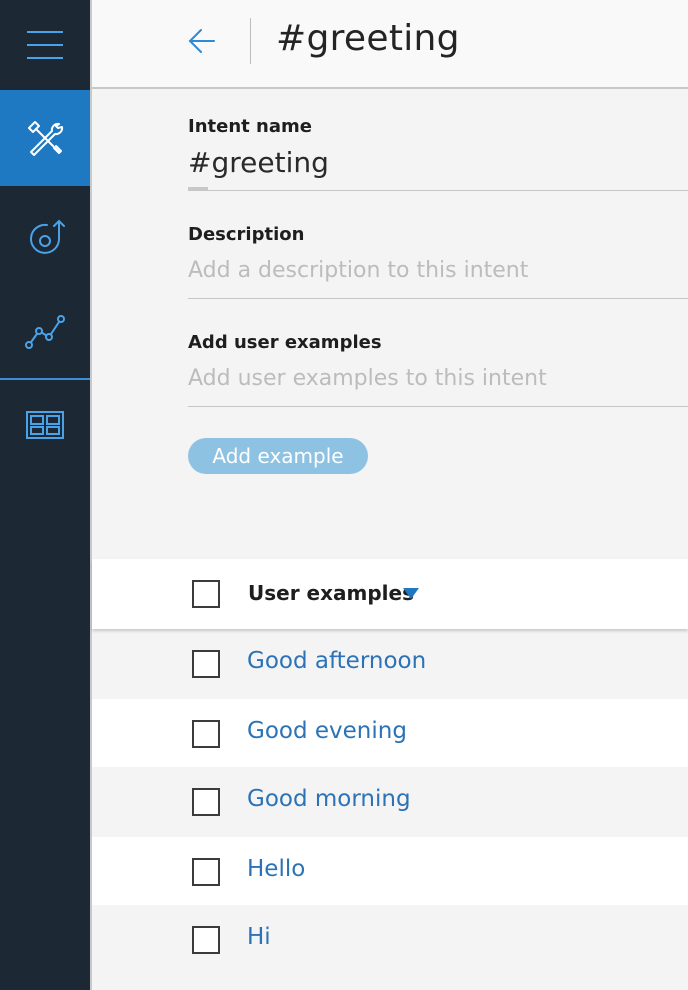  Describe the element at coordinates (411, 593) in the screenshot. I see `sort-down-icon` at that location.